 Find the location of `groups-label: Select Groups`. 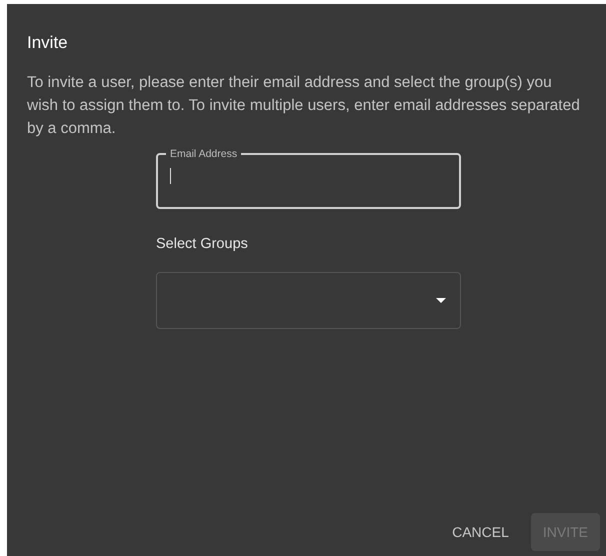

groups-label: Select Groups is located at coordinates (202, 244).